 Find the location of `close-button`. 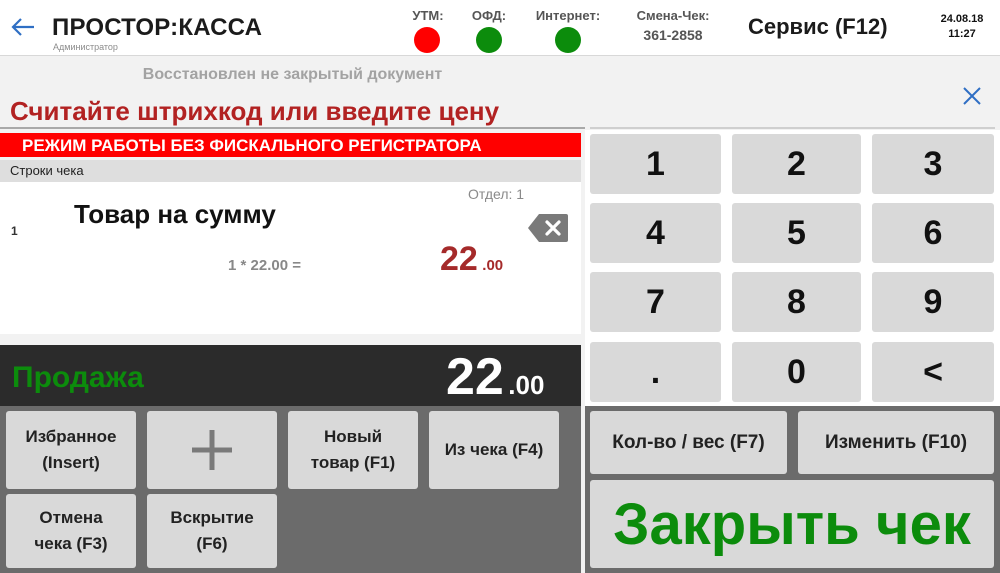

close-button is located at coordinates (972, 96).